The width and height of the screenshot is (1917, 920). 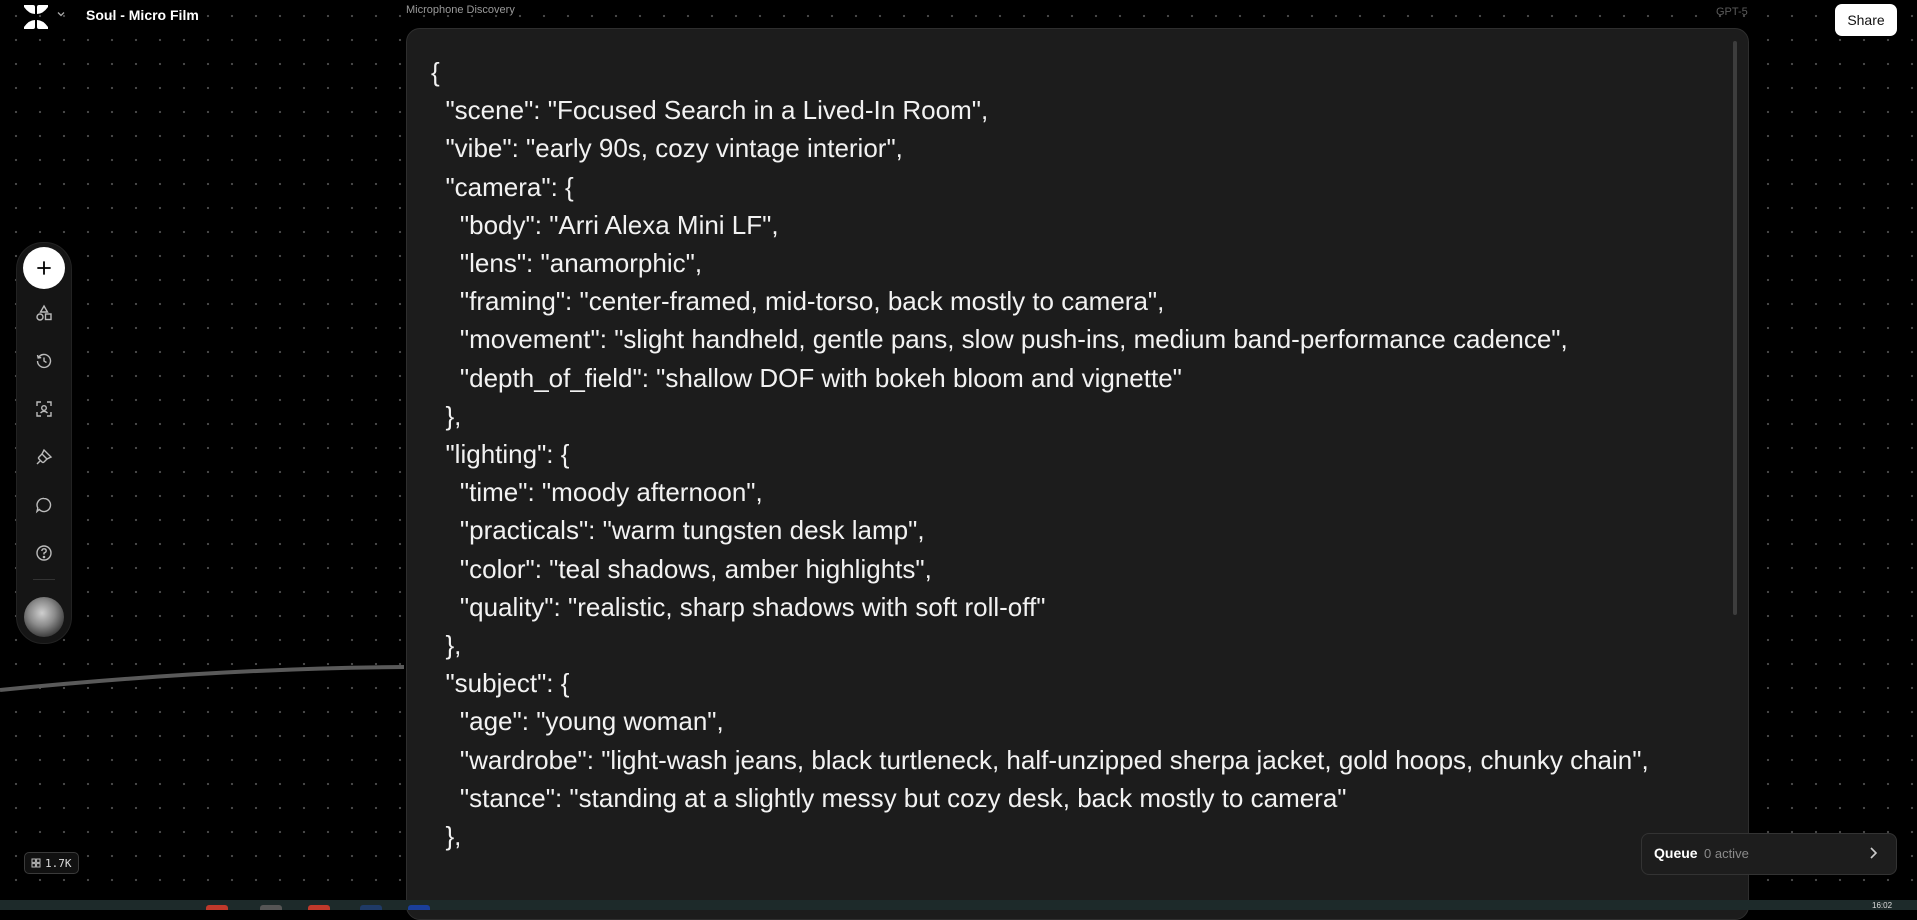 I want to click on queue-panel: Queue 0 active, so click(x=1769, y=854).